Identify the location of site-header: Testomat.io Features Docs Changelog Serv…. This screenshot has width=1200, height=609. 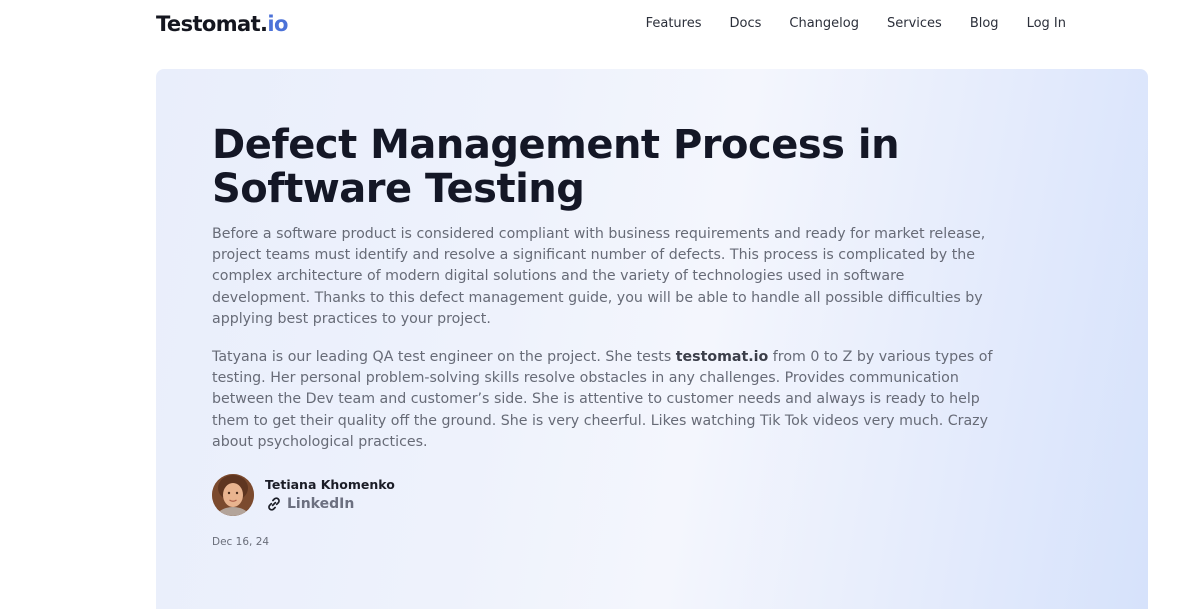
(600, 24).